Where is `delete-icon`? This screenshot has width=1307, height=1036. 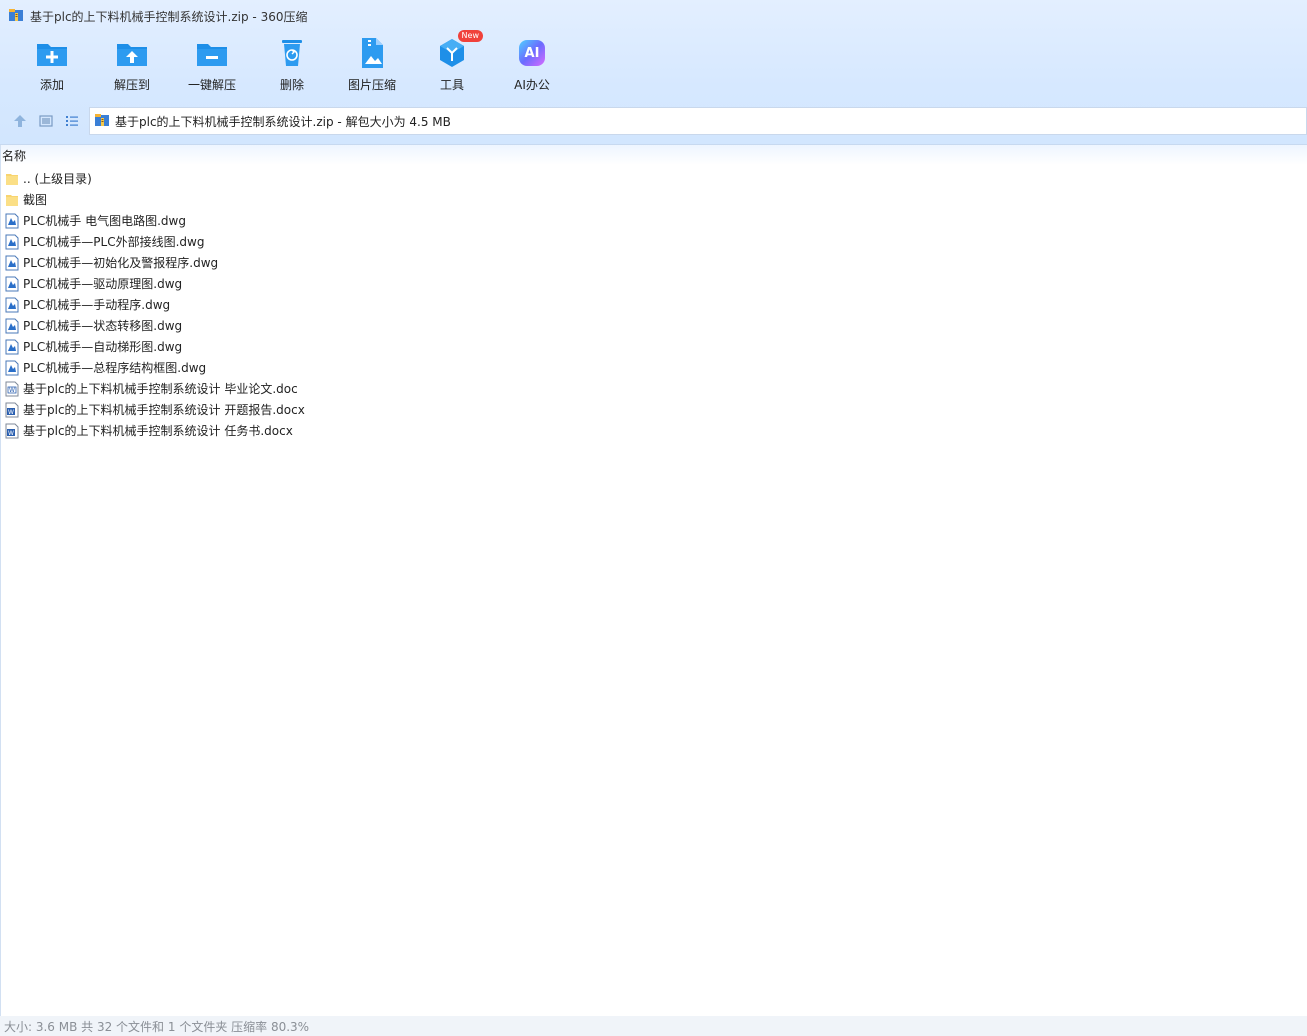
delete-icon is located at coordinates (292, 53).